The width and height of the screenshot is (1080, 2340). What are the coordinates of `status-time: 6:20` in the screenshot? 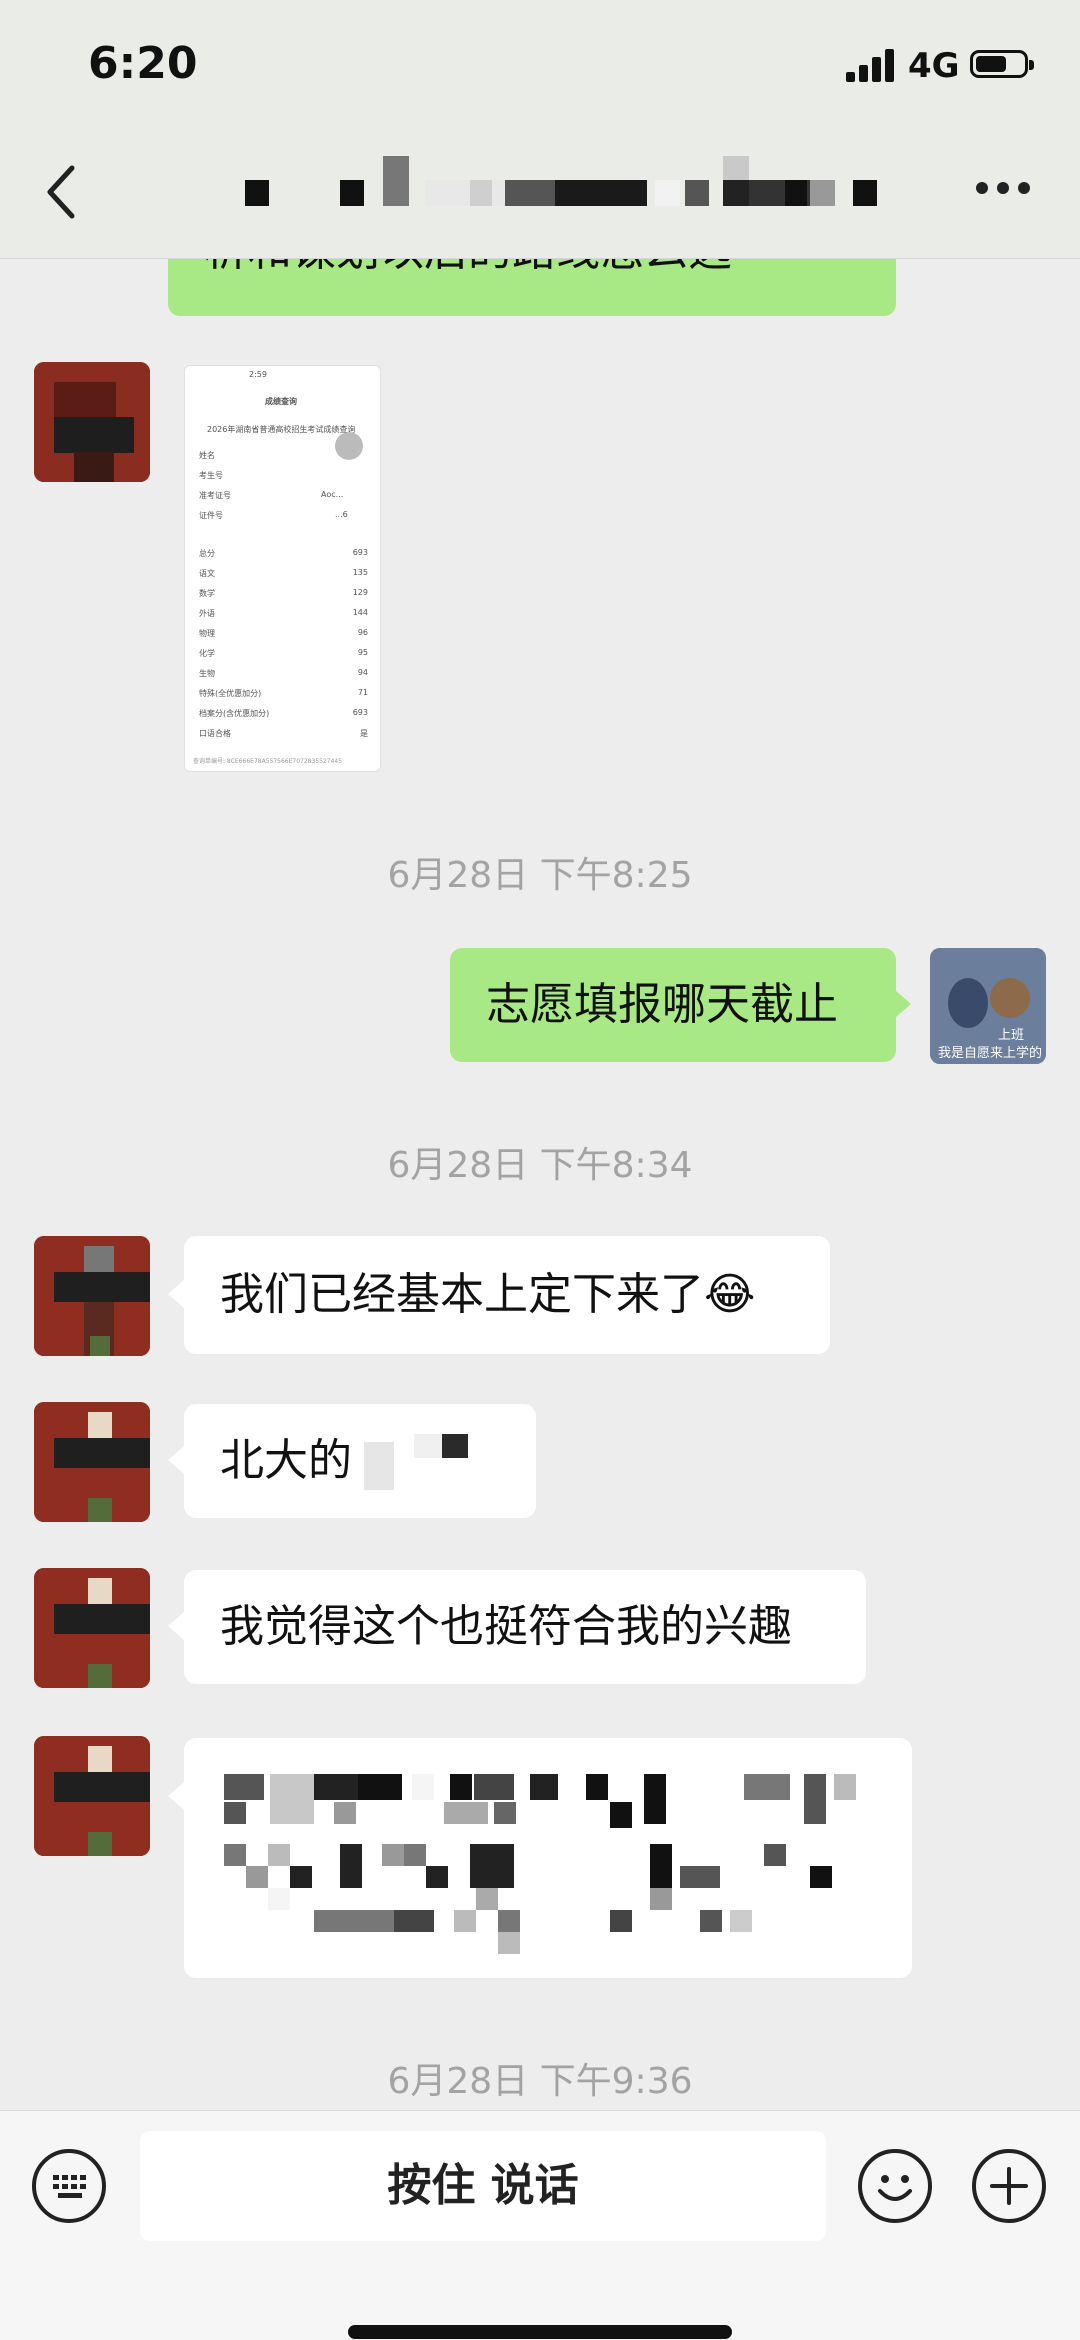 It's located at (143, 63).